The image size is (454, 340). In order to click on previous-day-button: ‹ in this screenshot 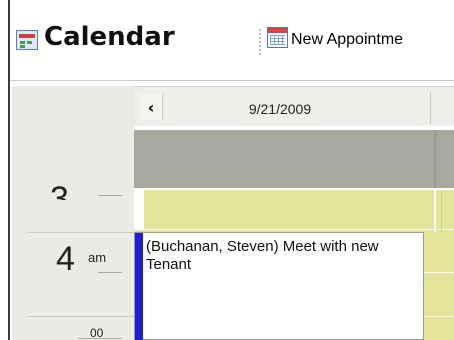, I will do `click(151, 107)`.